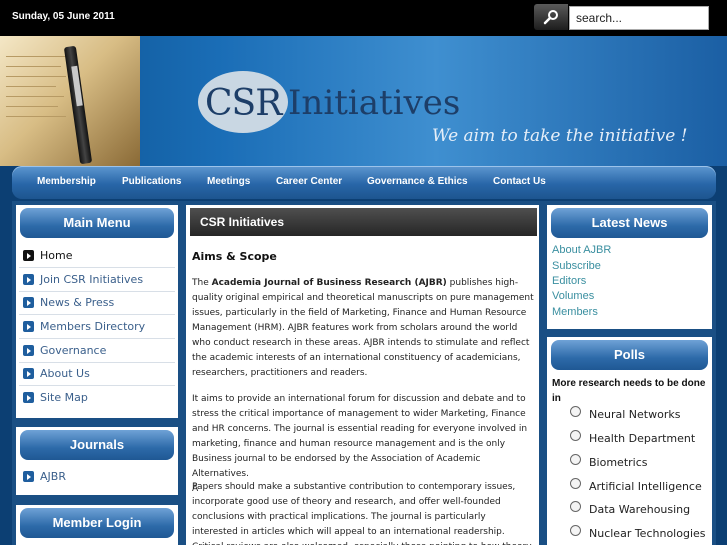 This screenshot has width=727, height=545. I want to click on poll-option: Data Warehousing, so click(630, 508).